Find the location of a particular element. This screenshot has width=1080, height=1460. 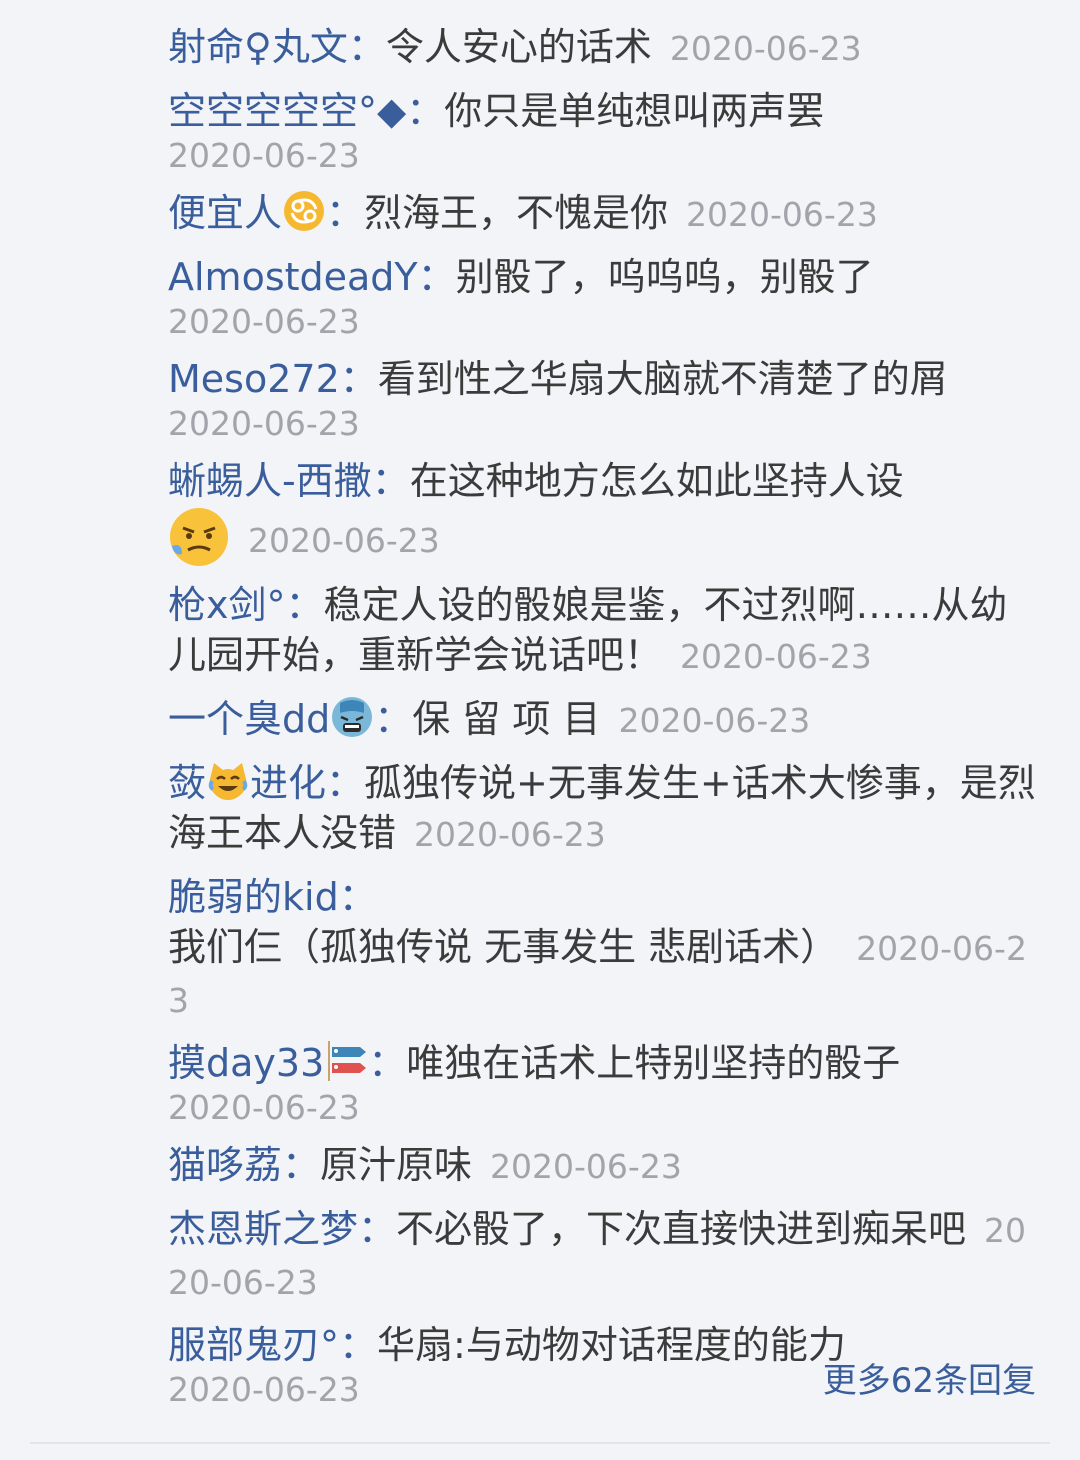

carp-streamer-icon is located at coordinates (346, 1061).